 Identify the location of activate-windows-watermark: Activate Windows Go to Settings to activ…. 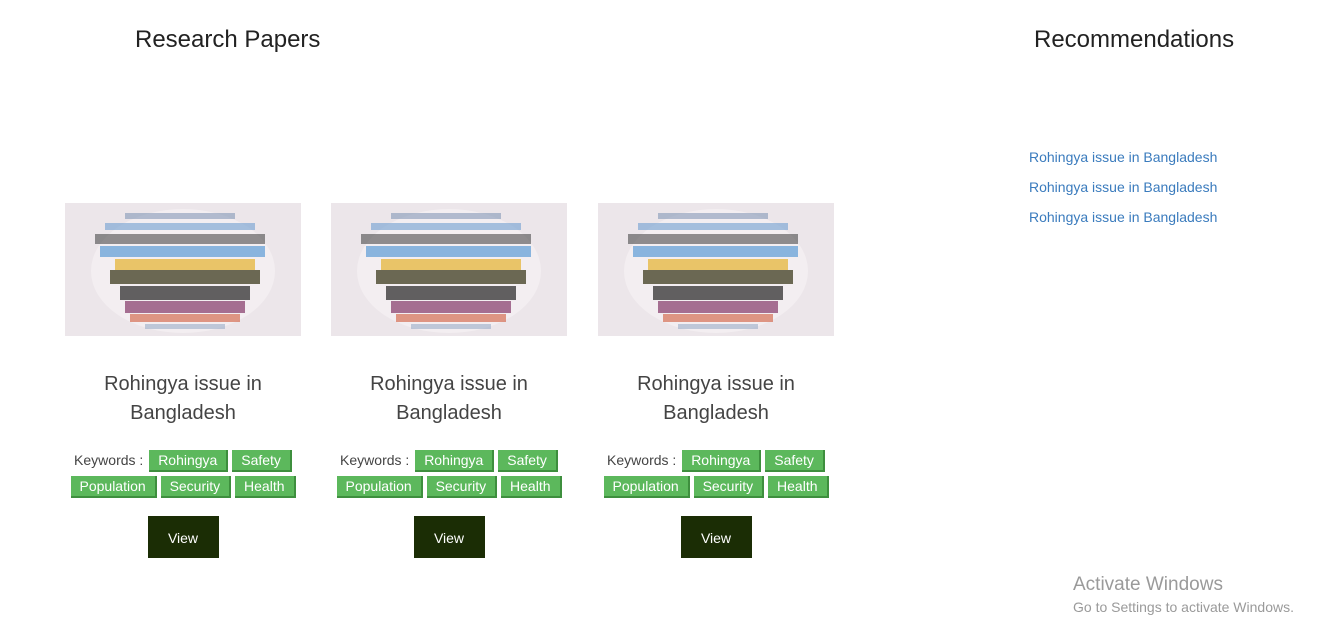
(1183, 596).